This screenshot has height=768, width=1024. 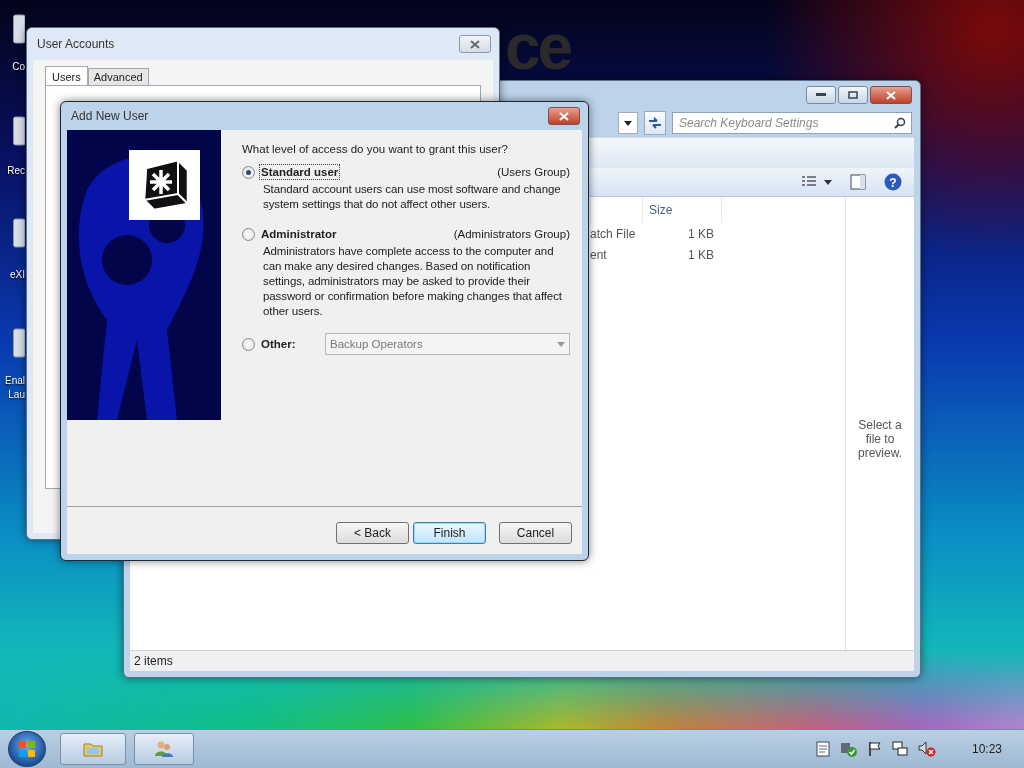 What do you see at coordinates (599, 255) in the screenshot?
I see `file-type-cell-text: ent` at bounding box center [599, 255].